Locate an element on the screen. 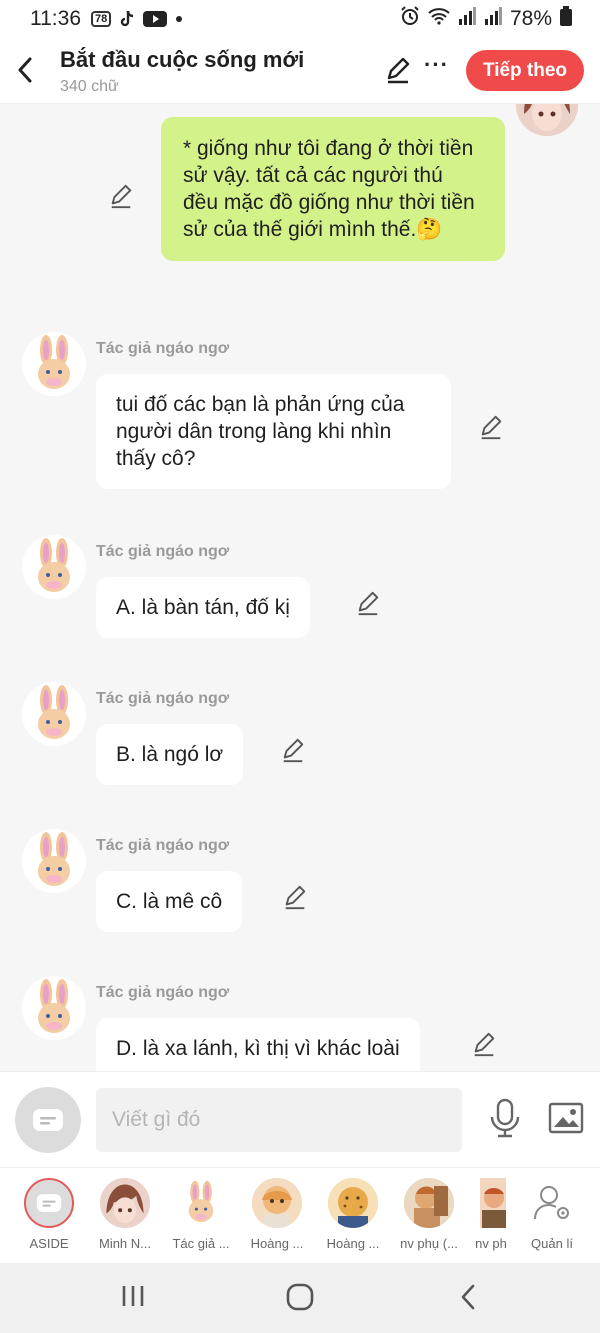 The image size is (600, 1333). system-nav-bar is located at coordinates (300, 1298).